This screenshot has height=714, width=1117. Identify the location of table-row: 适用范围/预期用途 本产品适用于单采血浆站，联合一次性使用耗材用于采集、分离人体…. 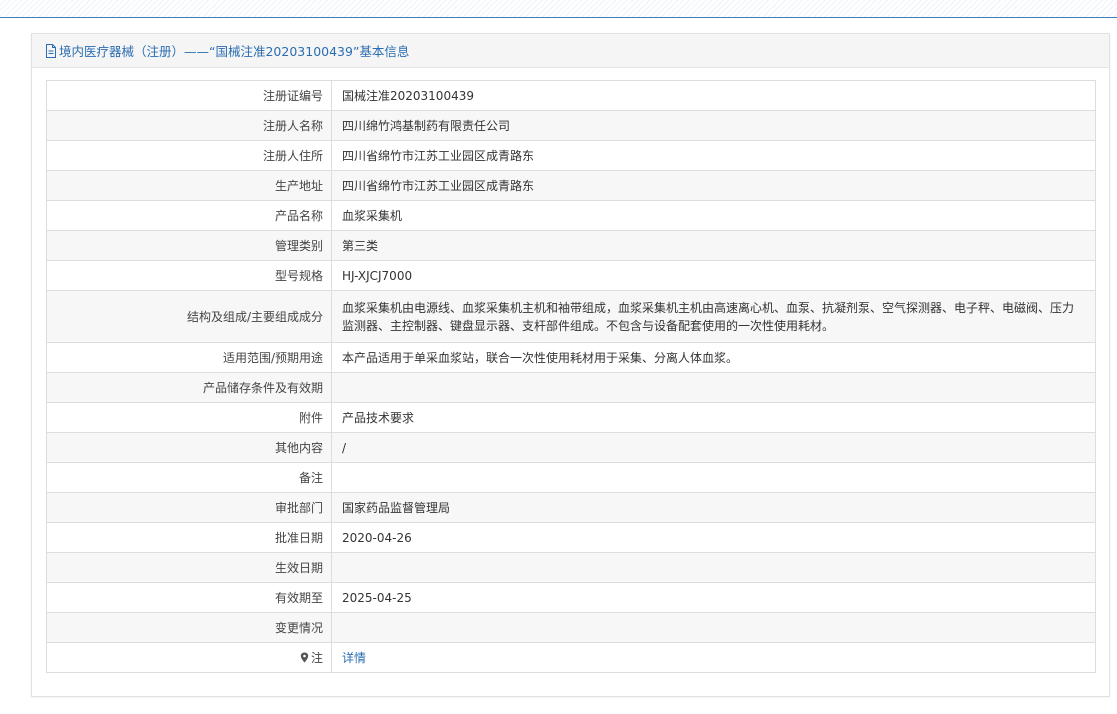
(571, 357).